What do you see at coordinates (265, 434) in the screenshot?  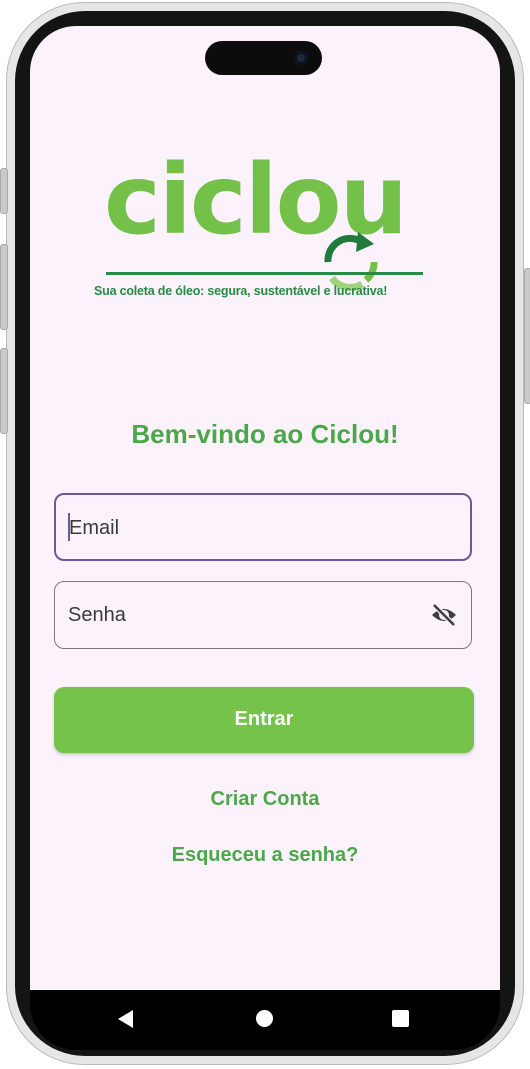 I see `welcome-title: Bem-vindo ao Ciclou!` at bounding box center [265, 434].